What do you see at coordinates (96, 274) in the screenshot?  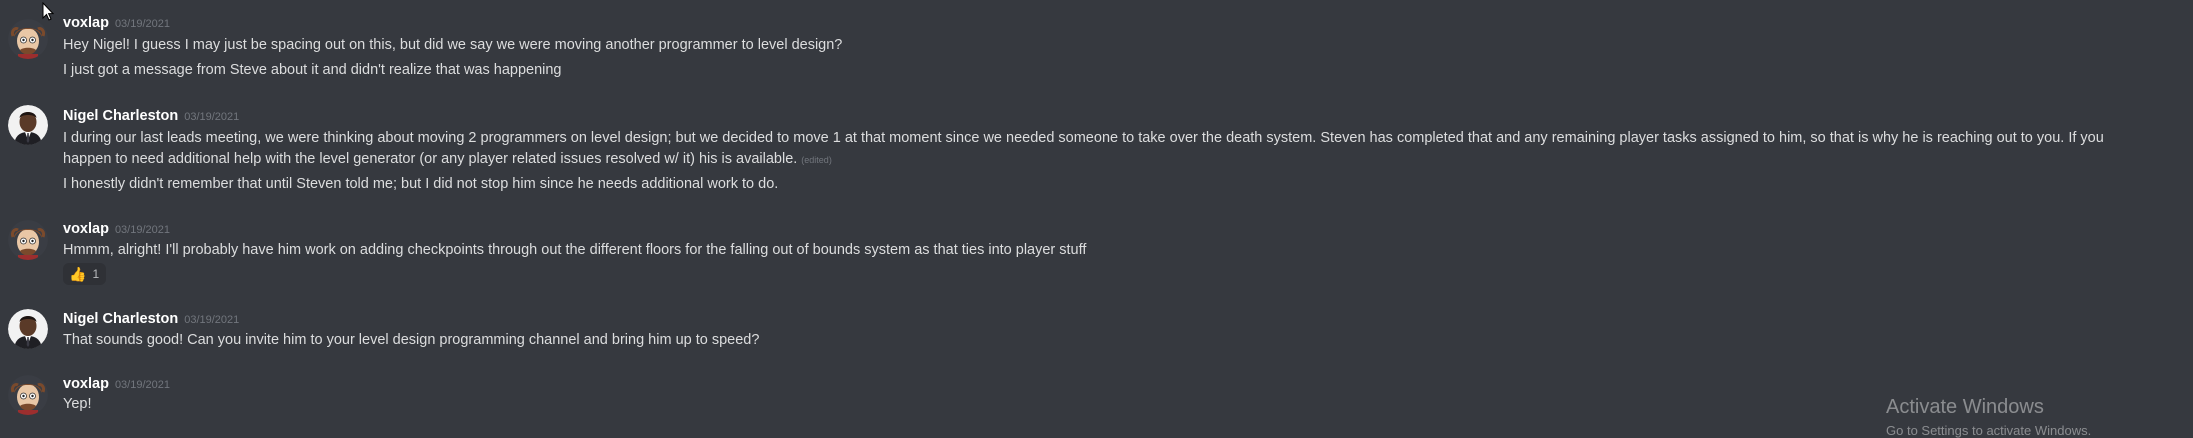 I see `reaction-count: 1` at bounding box center [96, 274].